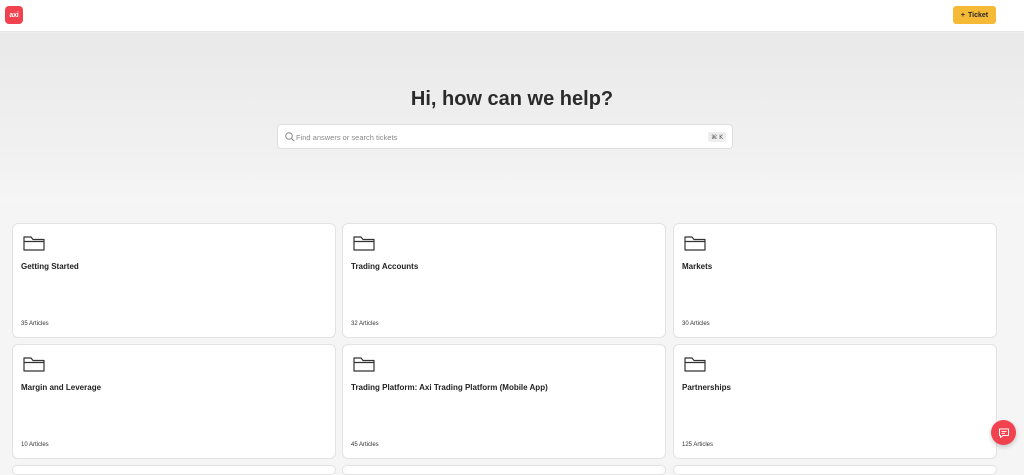  I want to click on article-count: 10 Articles, so click(35, 445).